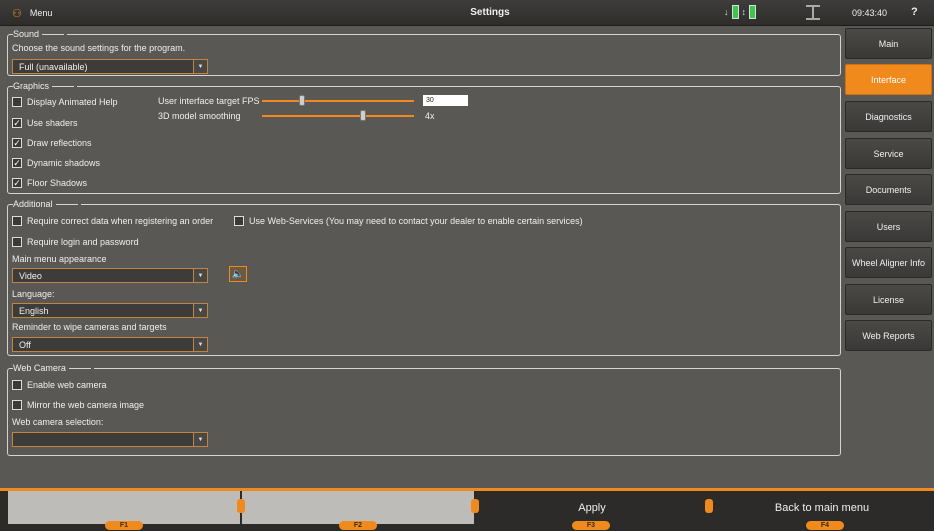 This screenshot has height=531, width=934. I want to click on sidebar-item-documents: Documents, so click(888, 189).